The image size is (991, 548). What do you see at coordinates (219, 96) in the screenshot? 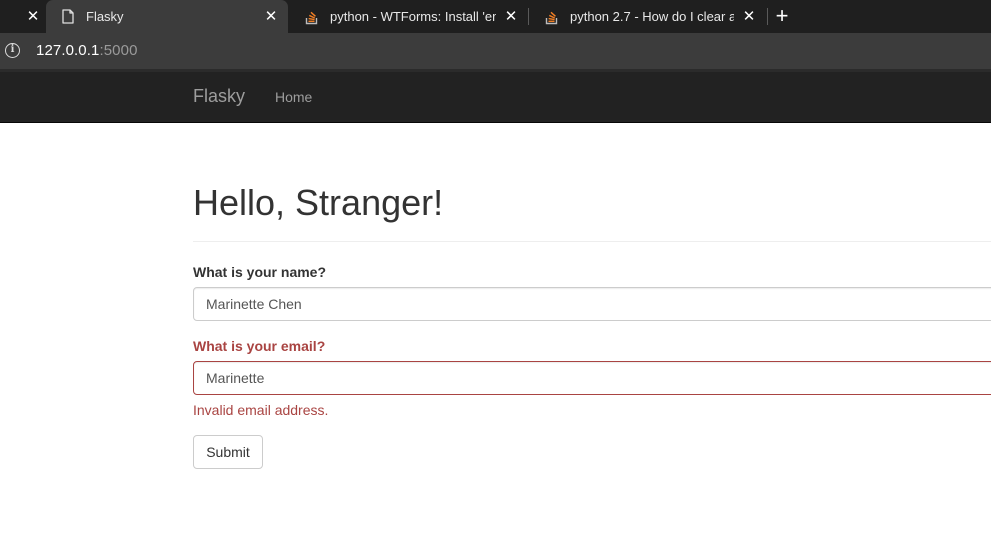
I see `navbar-brand: Flasky` at bounding box center [219, 96].